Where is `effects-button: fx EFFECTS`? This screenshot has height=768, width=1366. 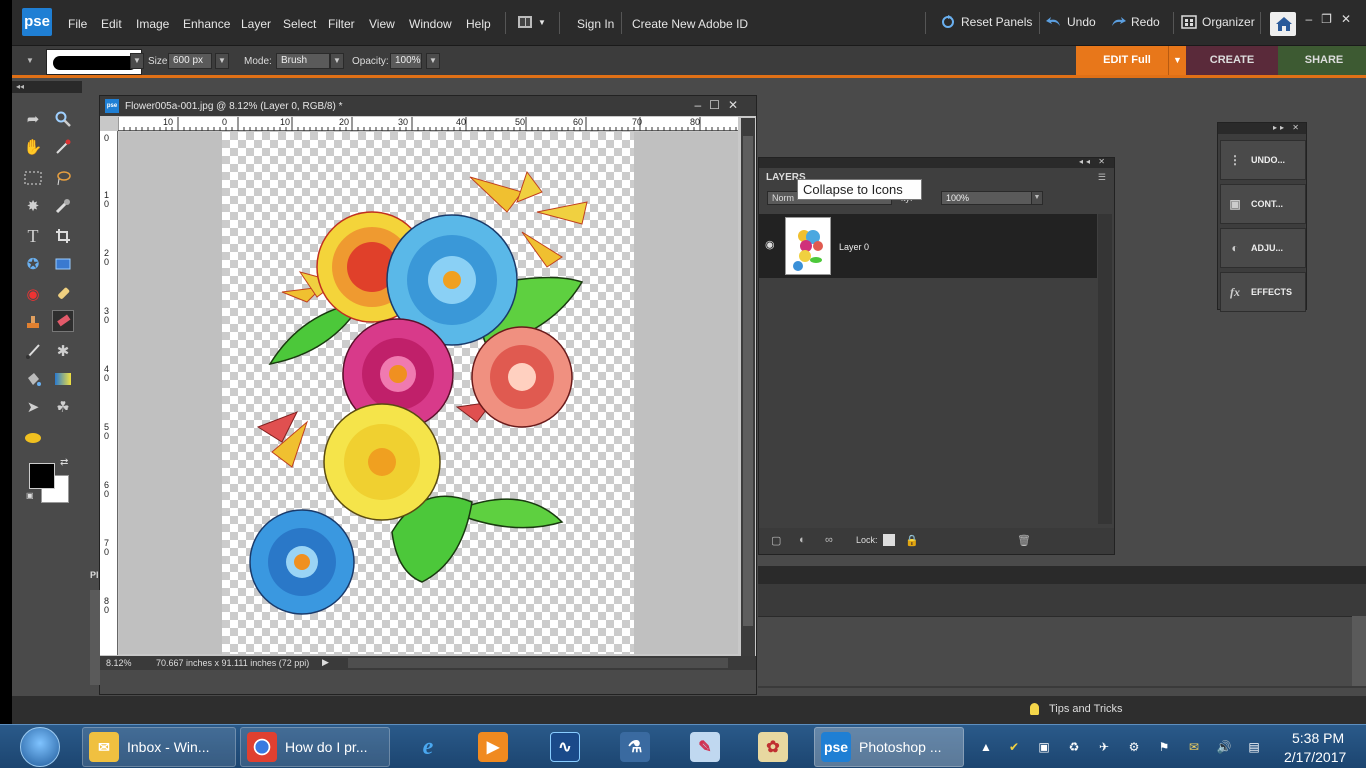 effects-button: fx EFFECTS is located at coordinates (1263, 292).